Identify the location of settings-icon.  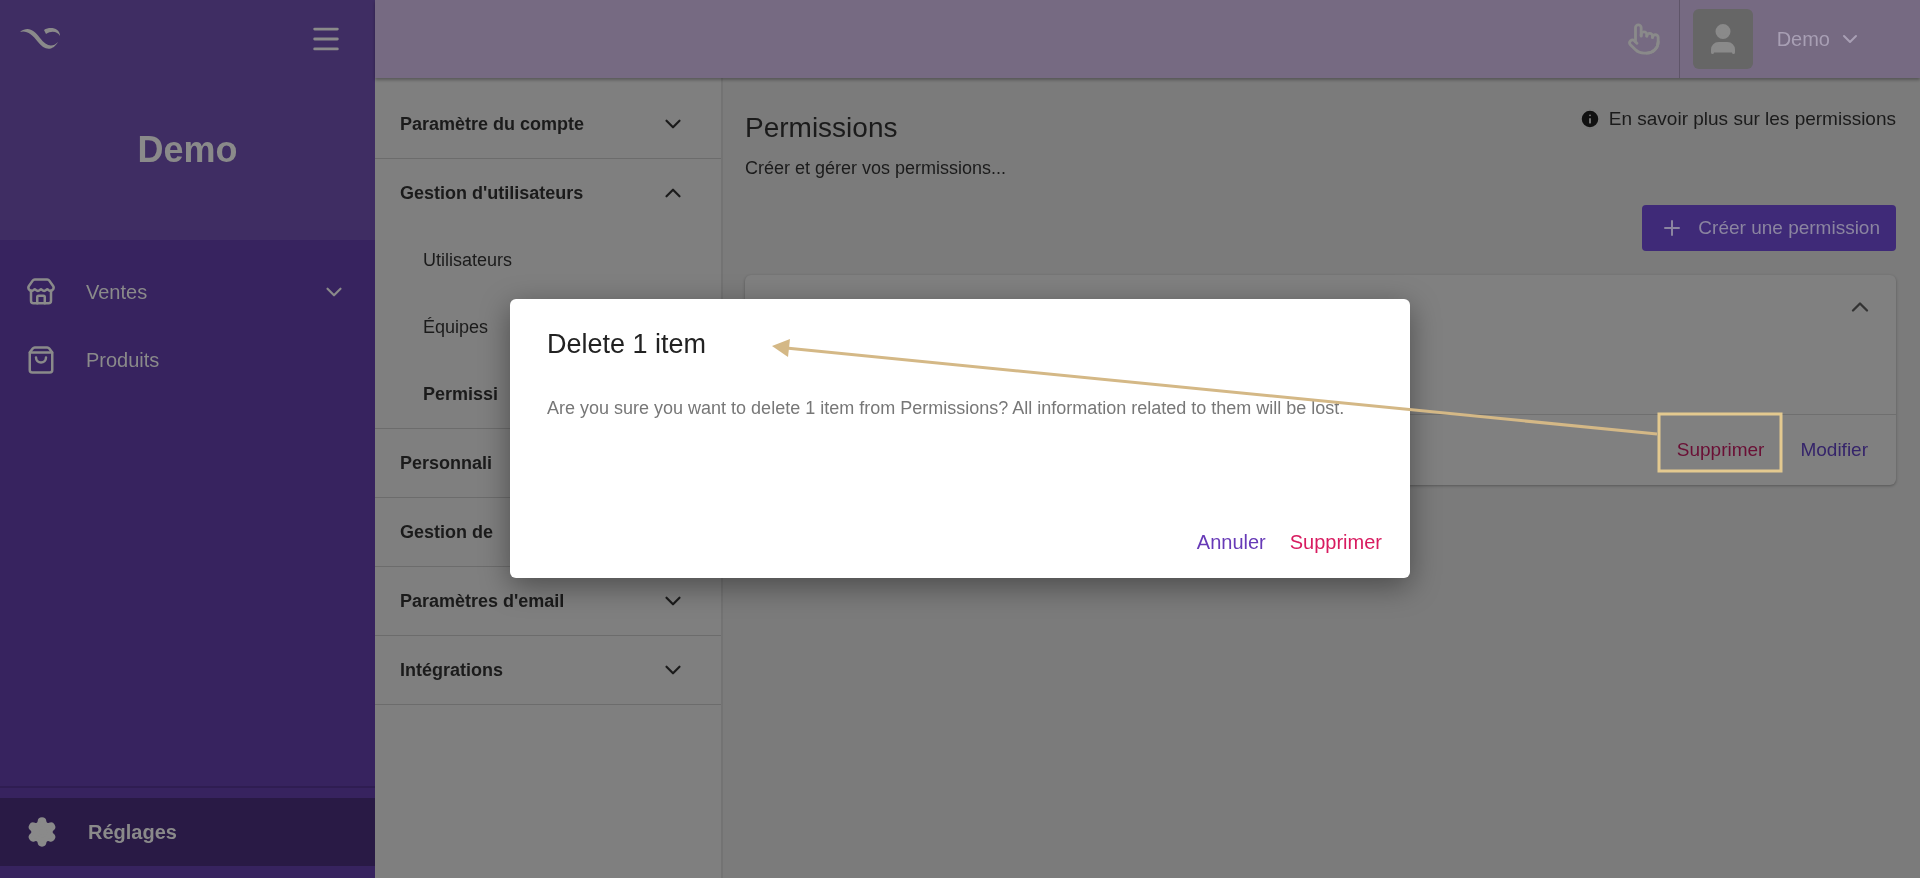
(42, 832).